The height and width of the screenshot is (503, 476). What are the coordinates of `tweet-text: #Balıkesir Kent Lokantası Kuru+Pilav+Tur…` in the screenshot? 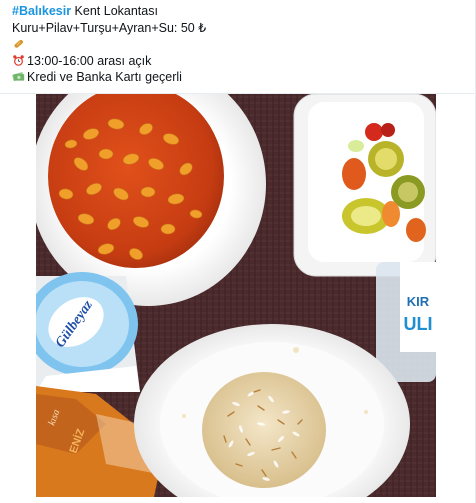 It's located at (109, 44).